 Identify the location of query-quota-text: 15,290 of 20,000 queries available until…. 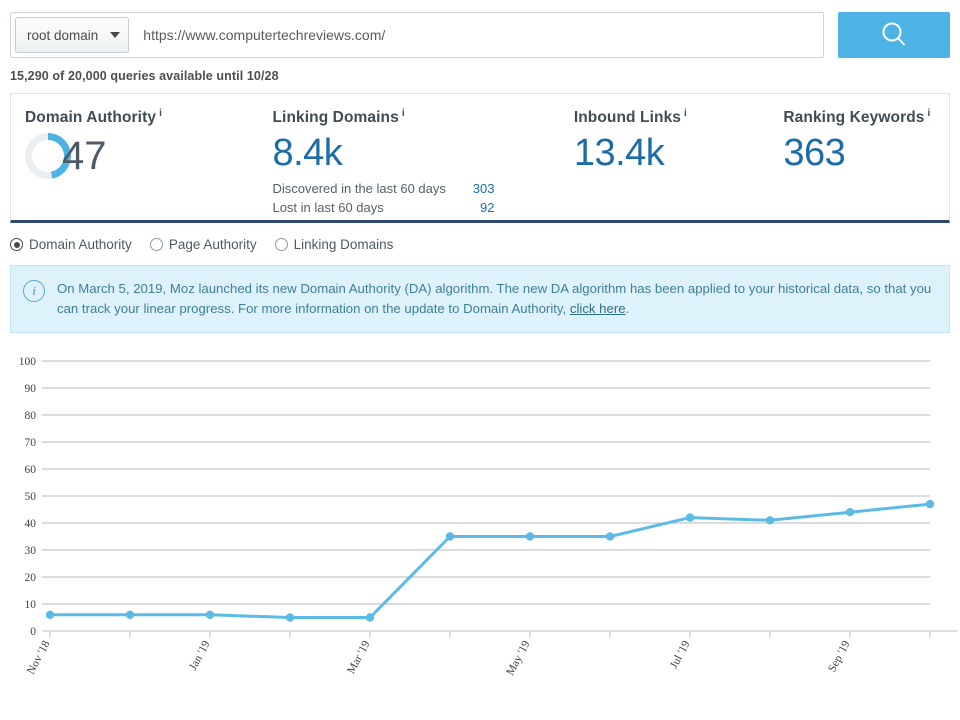
(144, 76).